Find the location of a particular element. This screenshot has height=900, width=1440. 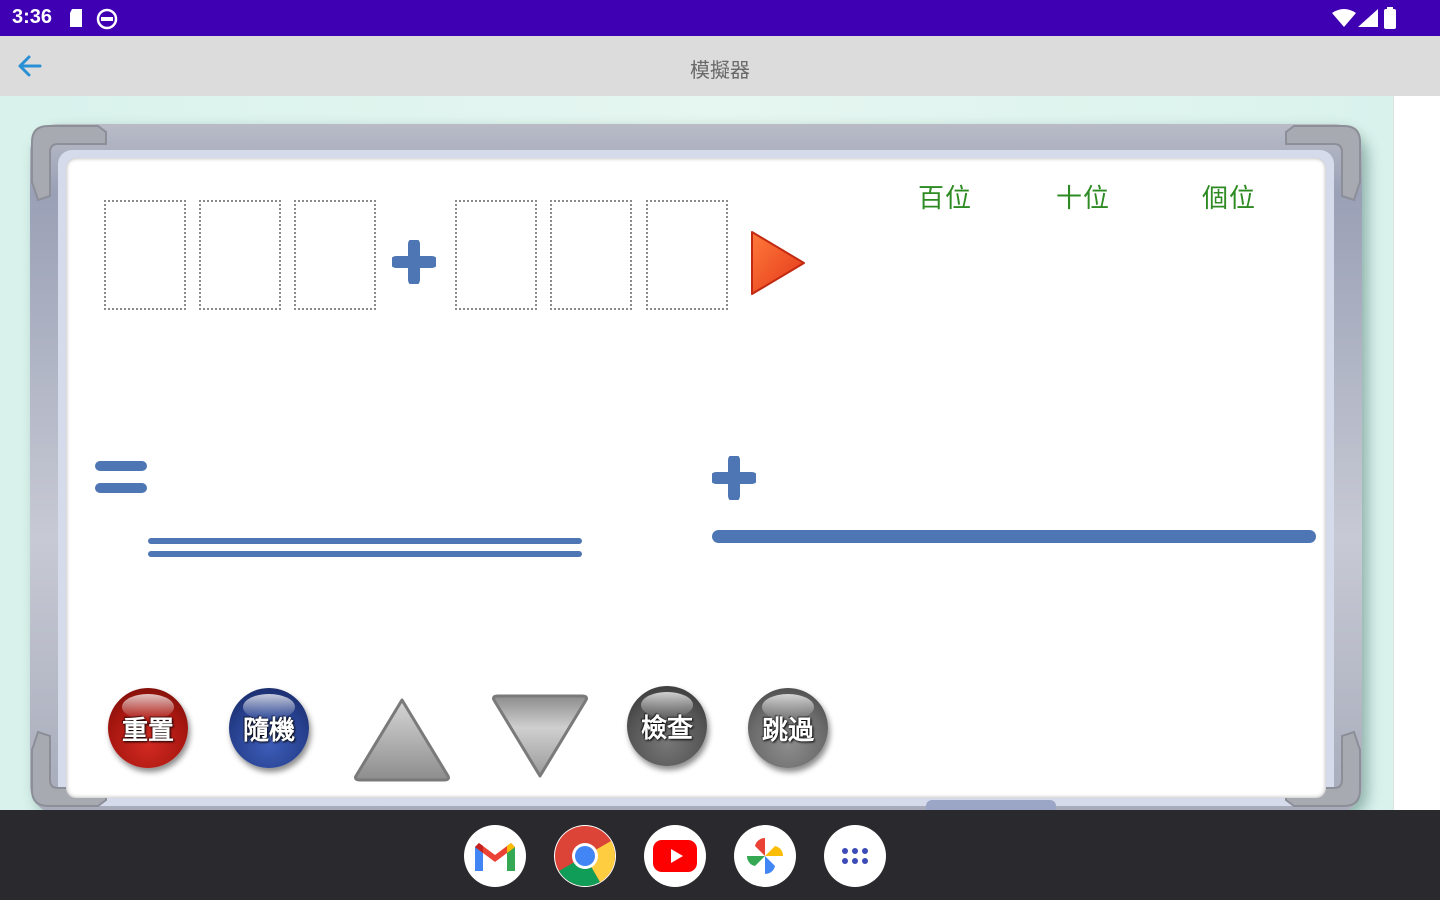

page-title: 模擬器 is located at coordinates (720, 70).